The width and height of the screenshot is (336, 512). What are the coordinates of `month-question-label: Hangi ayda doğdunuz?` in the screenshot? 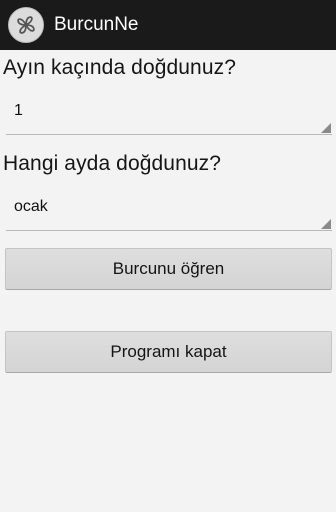 It's located at (112, 163).